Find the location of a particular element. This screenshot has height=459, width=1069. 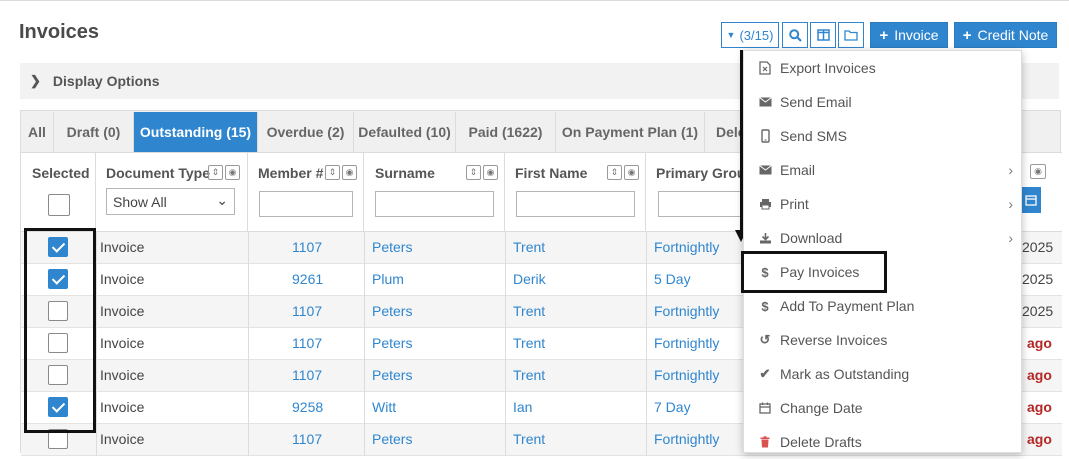

tab-all: All is located at coordinates (37, 132).